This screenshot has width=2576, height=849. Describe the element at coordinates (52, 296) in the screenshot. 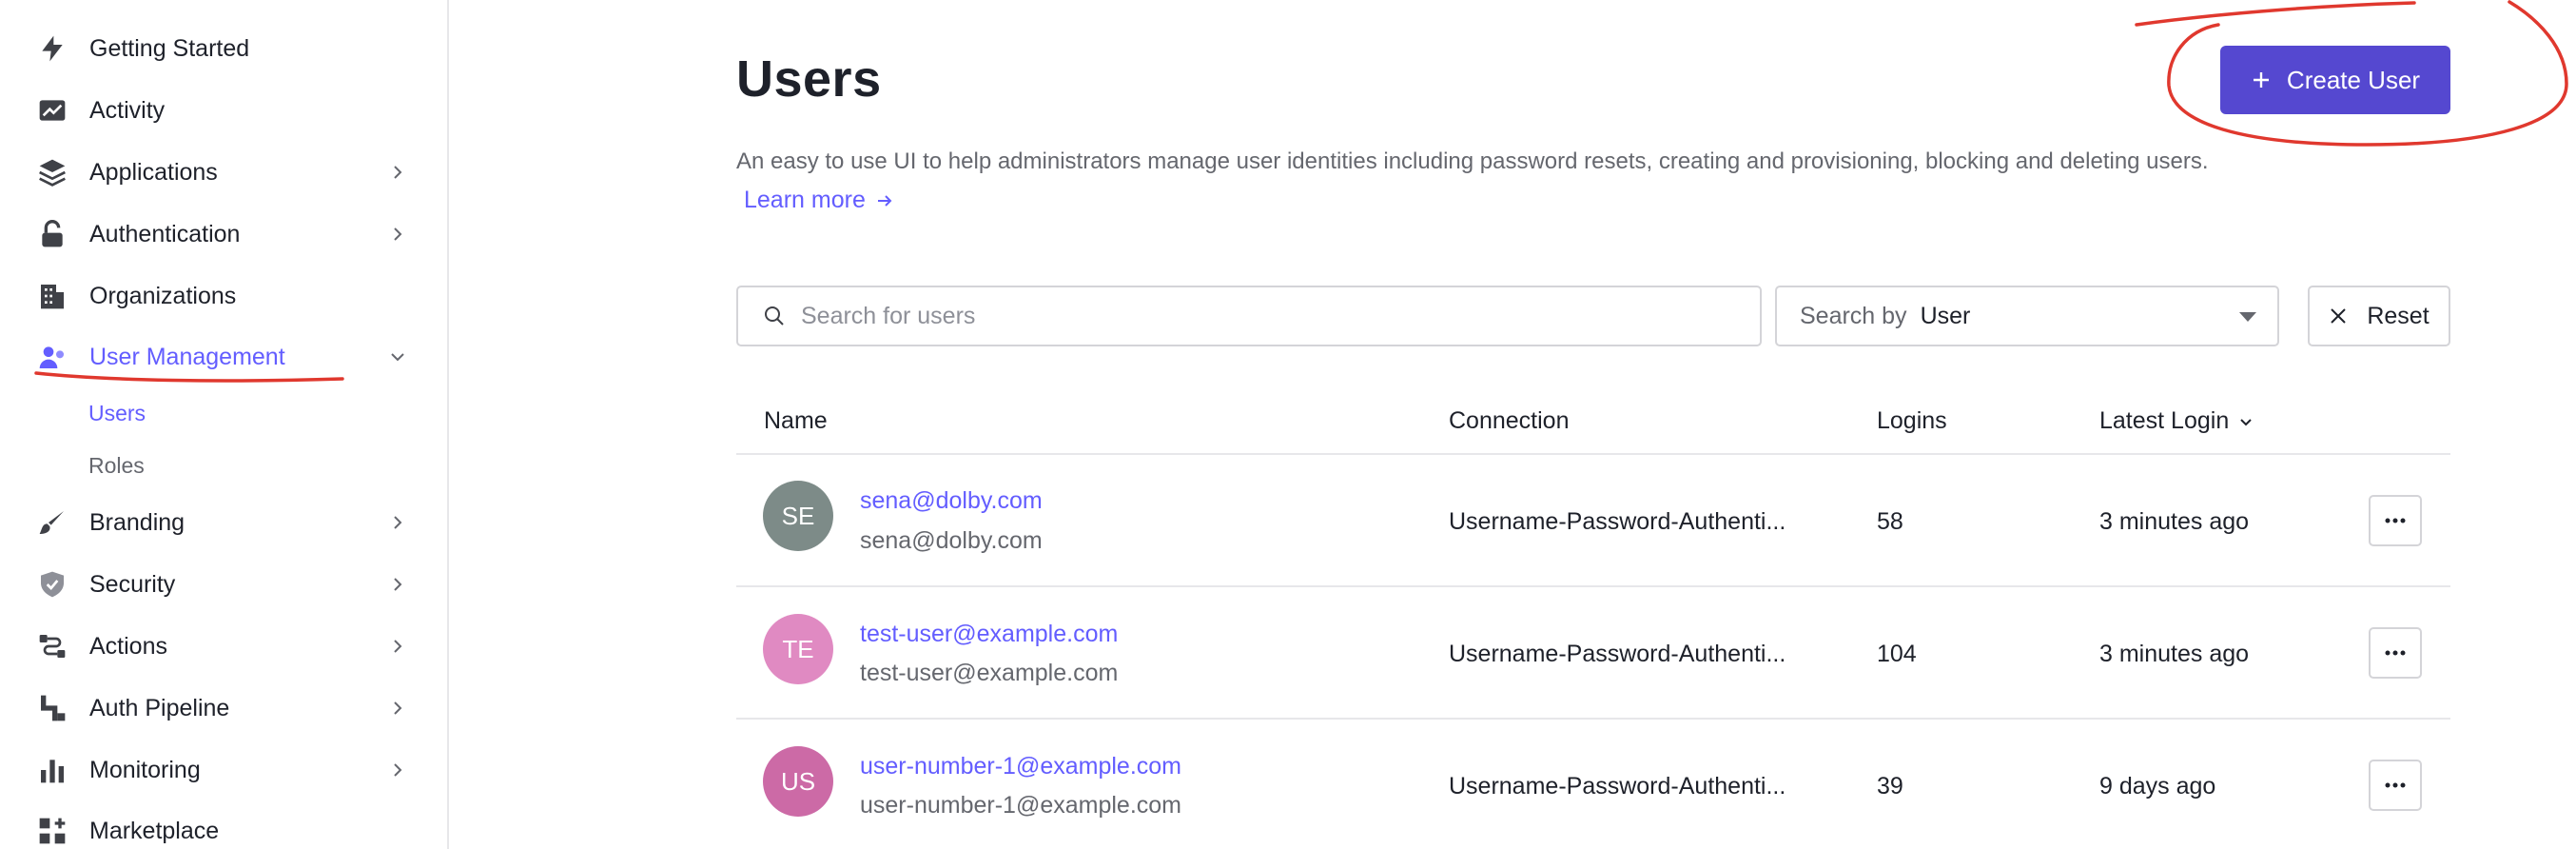

I see `building-icon` at that location.